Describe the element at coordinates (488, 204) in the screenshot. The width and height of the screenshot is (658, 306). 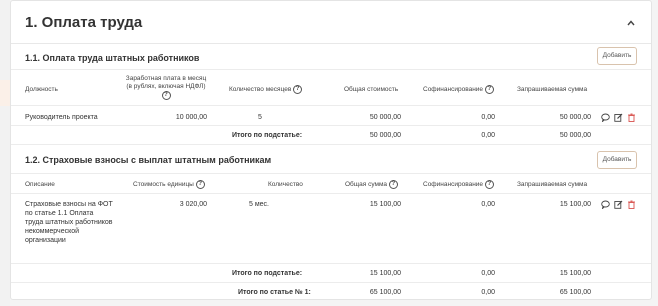
I see `row-cofinance-2: 0,00` at that location.